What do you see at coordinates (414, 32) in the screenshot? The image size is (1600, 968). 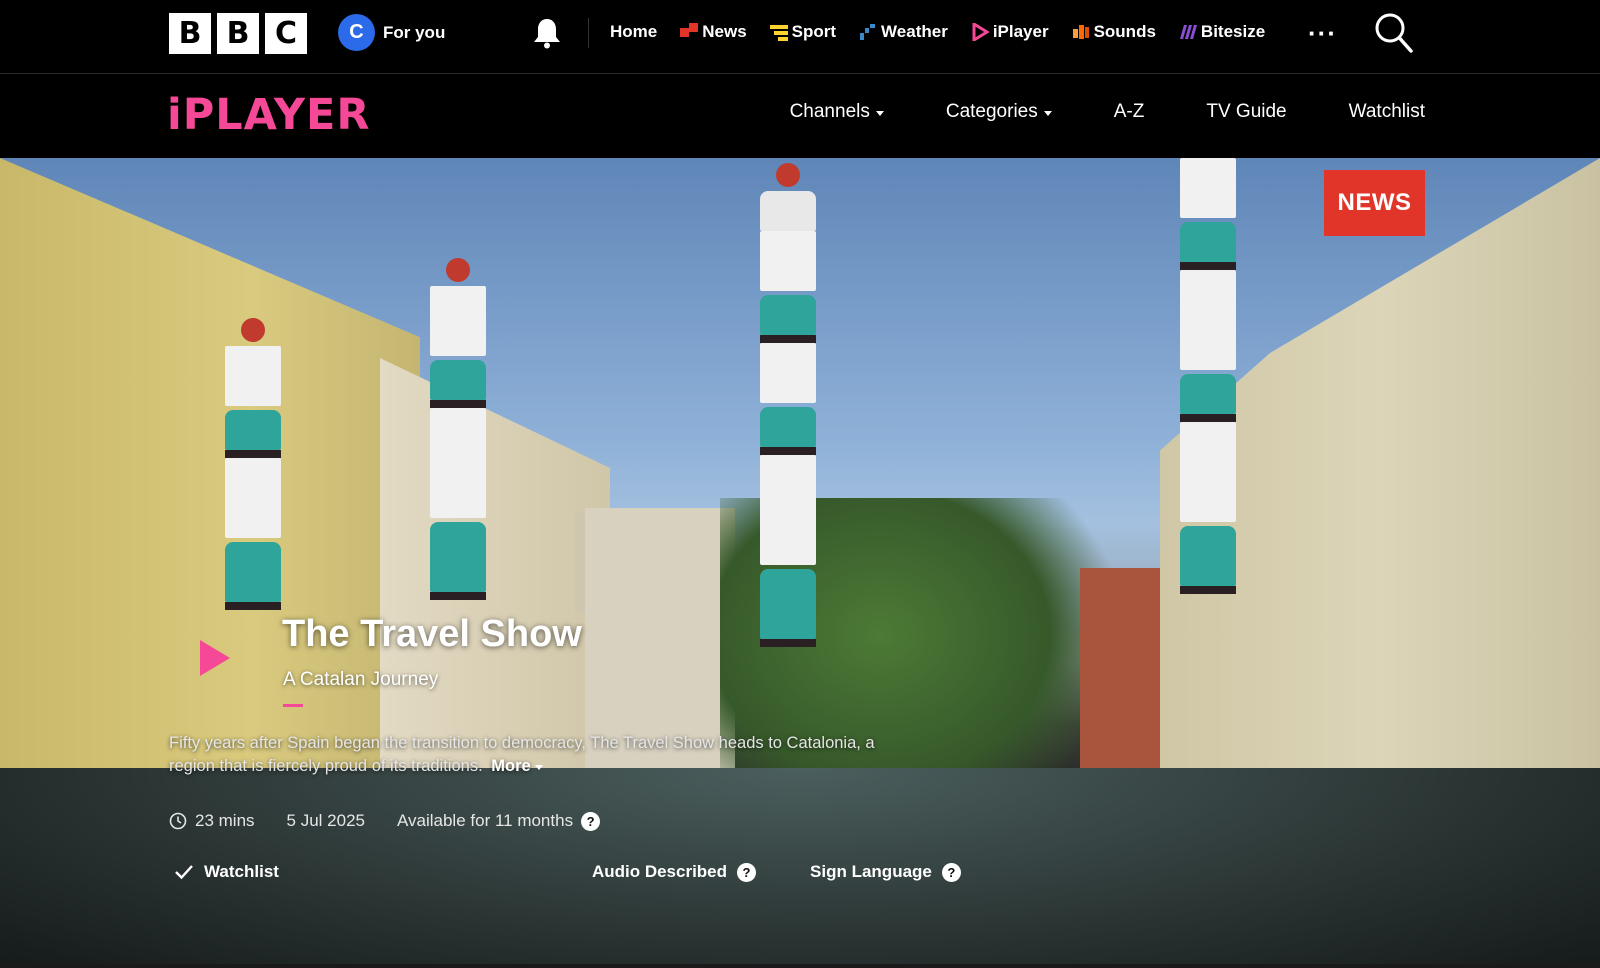 I see `for-you-label: For you` at bounding box center [414, 32].